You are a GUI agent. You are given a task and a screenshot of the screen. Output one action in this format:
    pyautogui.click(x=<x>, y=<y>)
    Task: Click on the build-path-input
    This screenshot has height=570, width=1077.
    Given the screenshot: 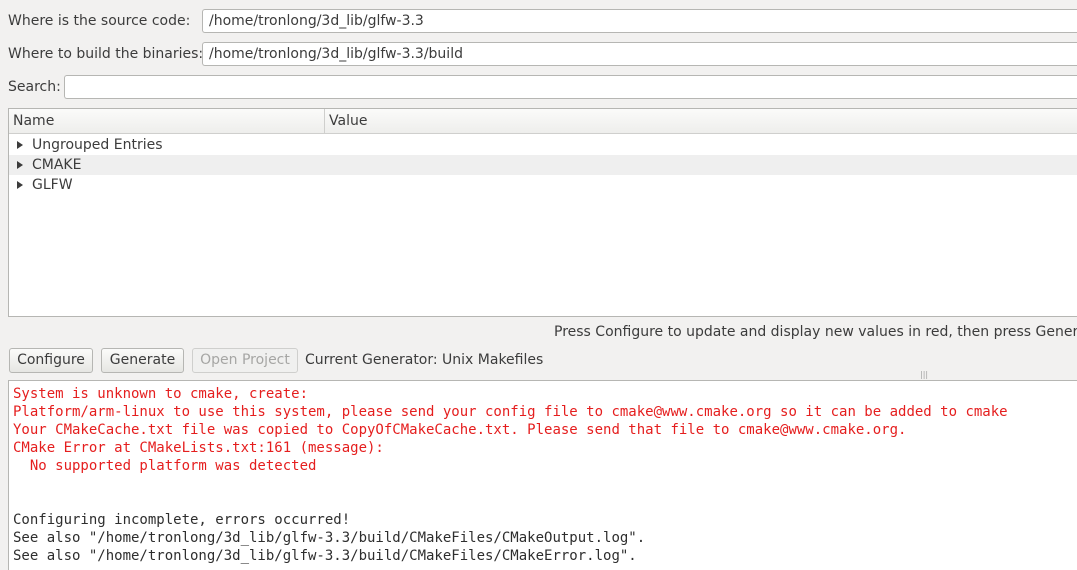 What is the action you would take?
    pyautogui.click(x=639, y=54)
    